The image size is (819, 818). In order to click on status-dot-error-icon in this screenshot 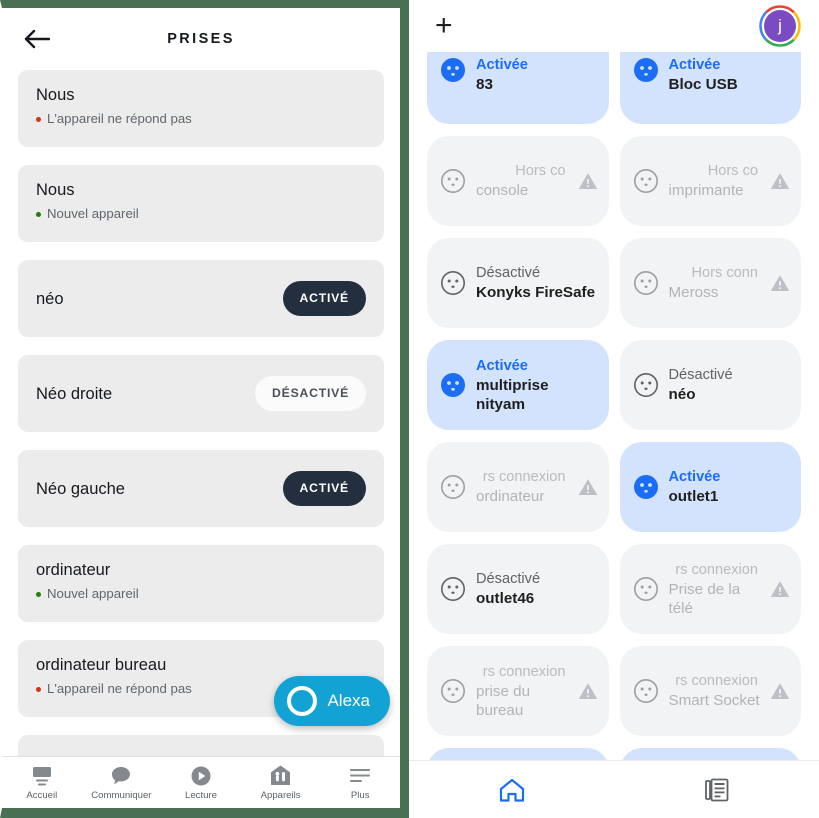, I will do `click(38, 119)`.